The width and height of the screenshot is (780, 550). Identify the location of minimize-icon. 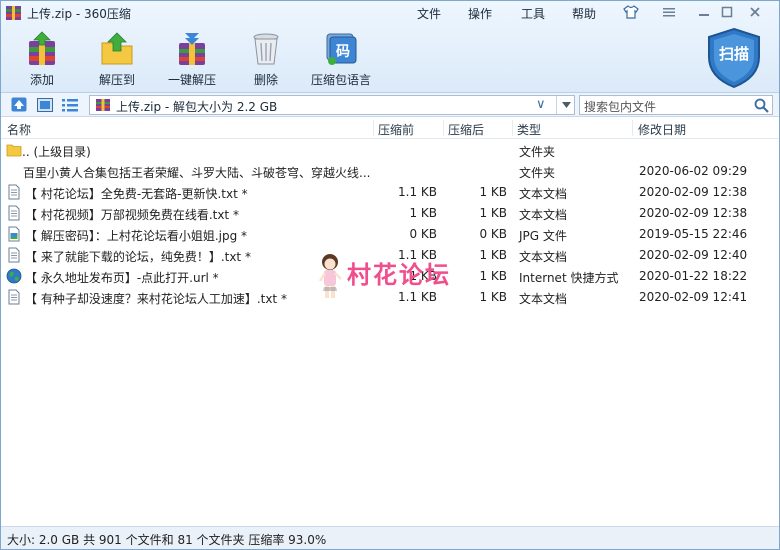
(704, 12).